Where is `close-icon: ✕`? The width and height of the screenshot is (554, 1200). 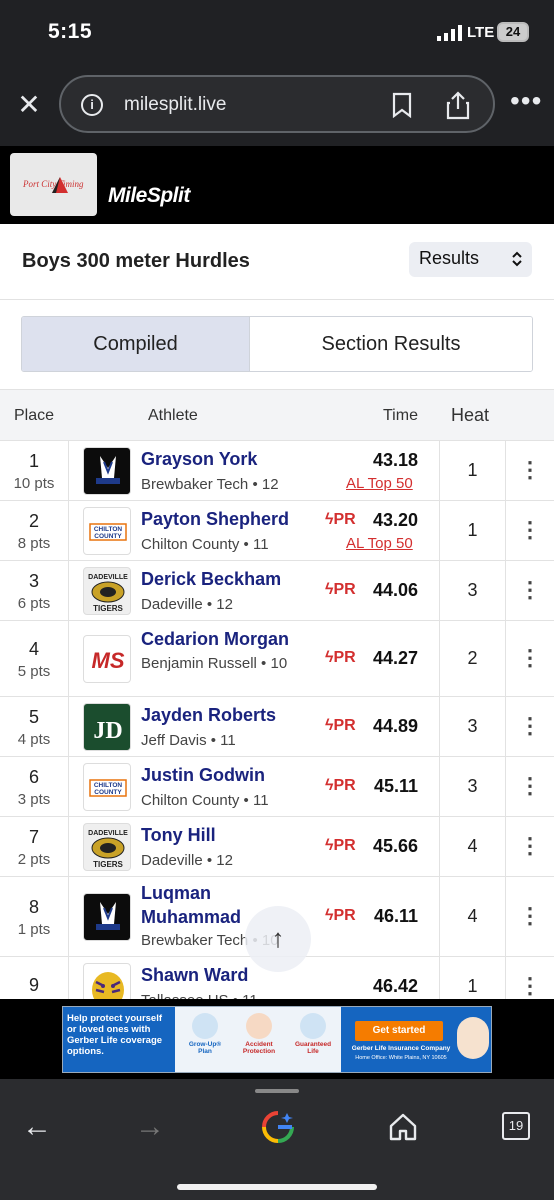
close-icon: ✕ is located at coordinates (29, 105).